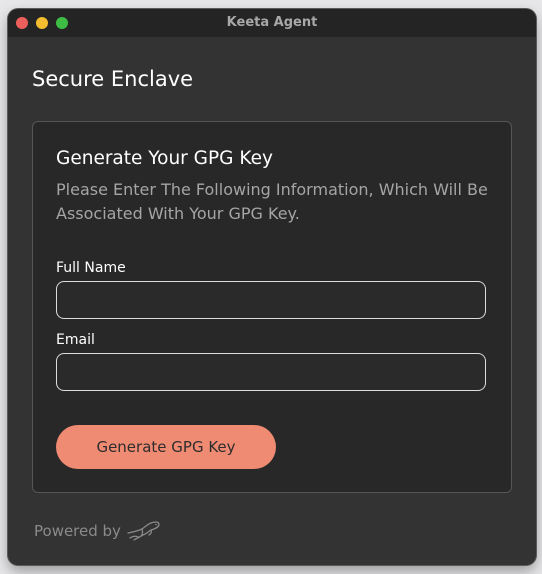 The width and height of the screenshot is (542, 574). I want to click on full-name-field, so click(271, 300).